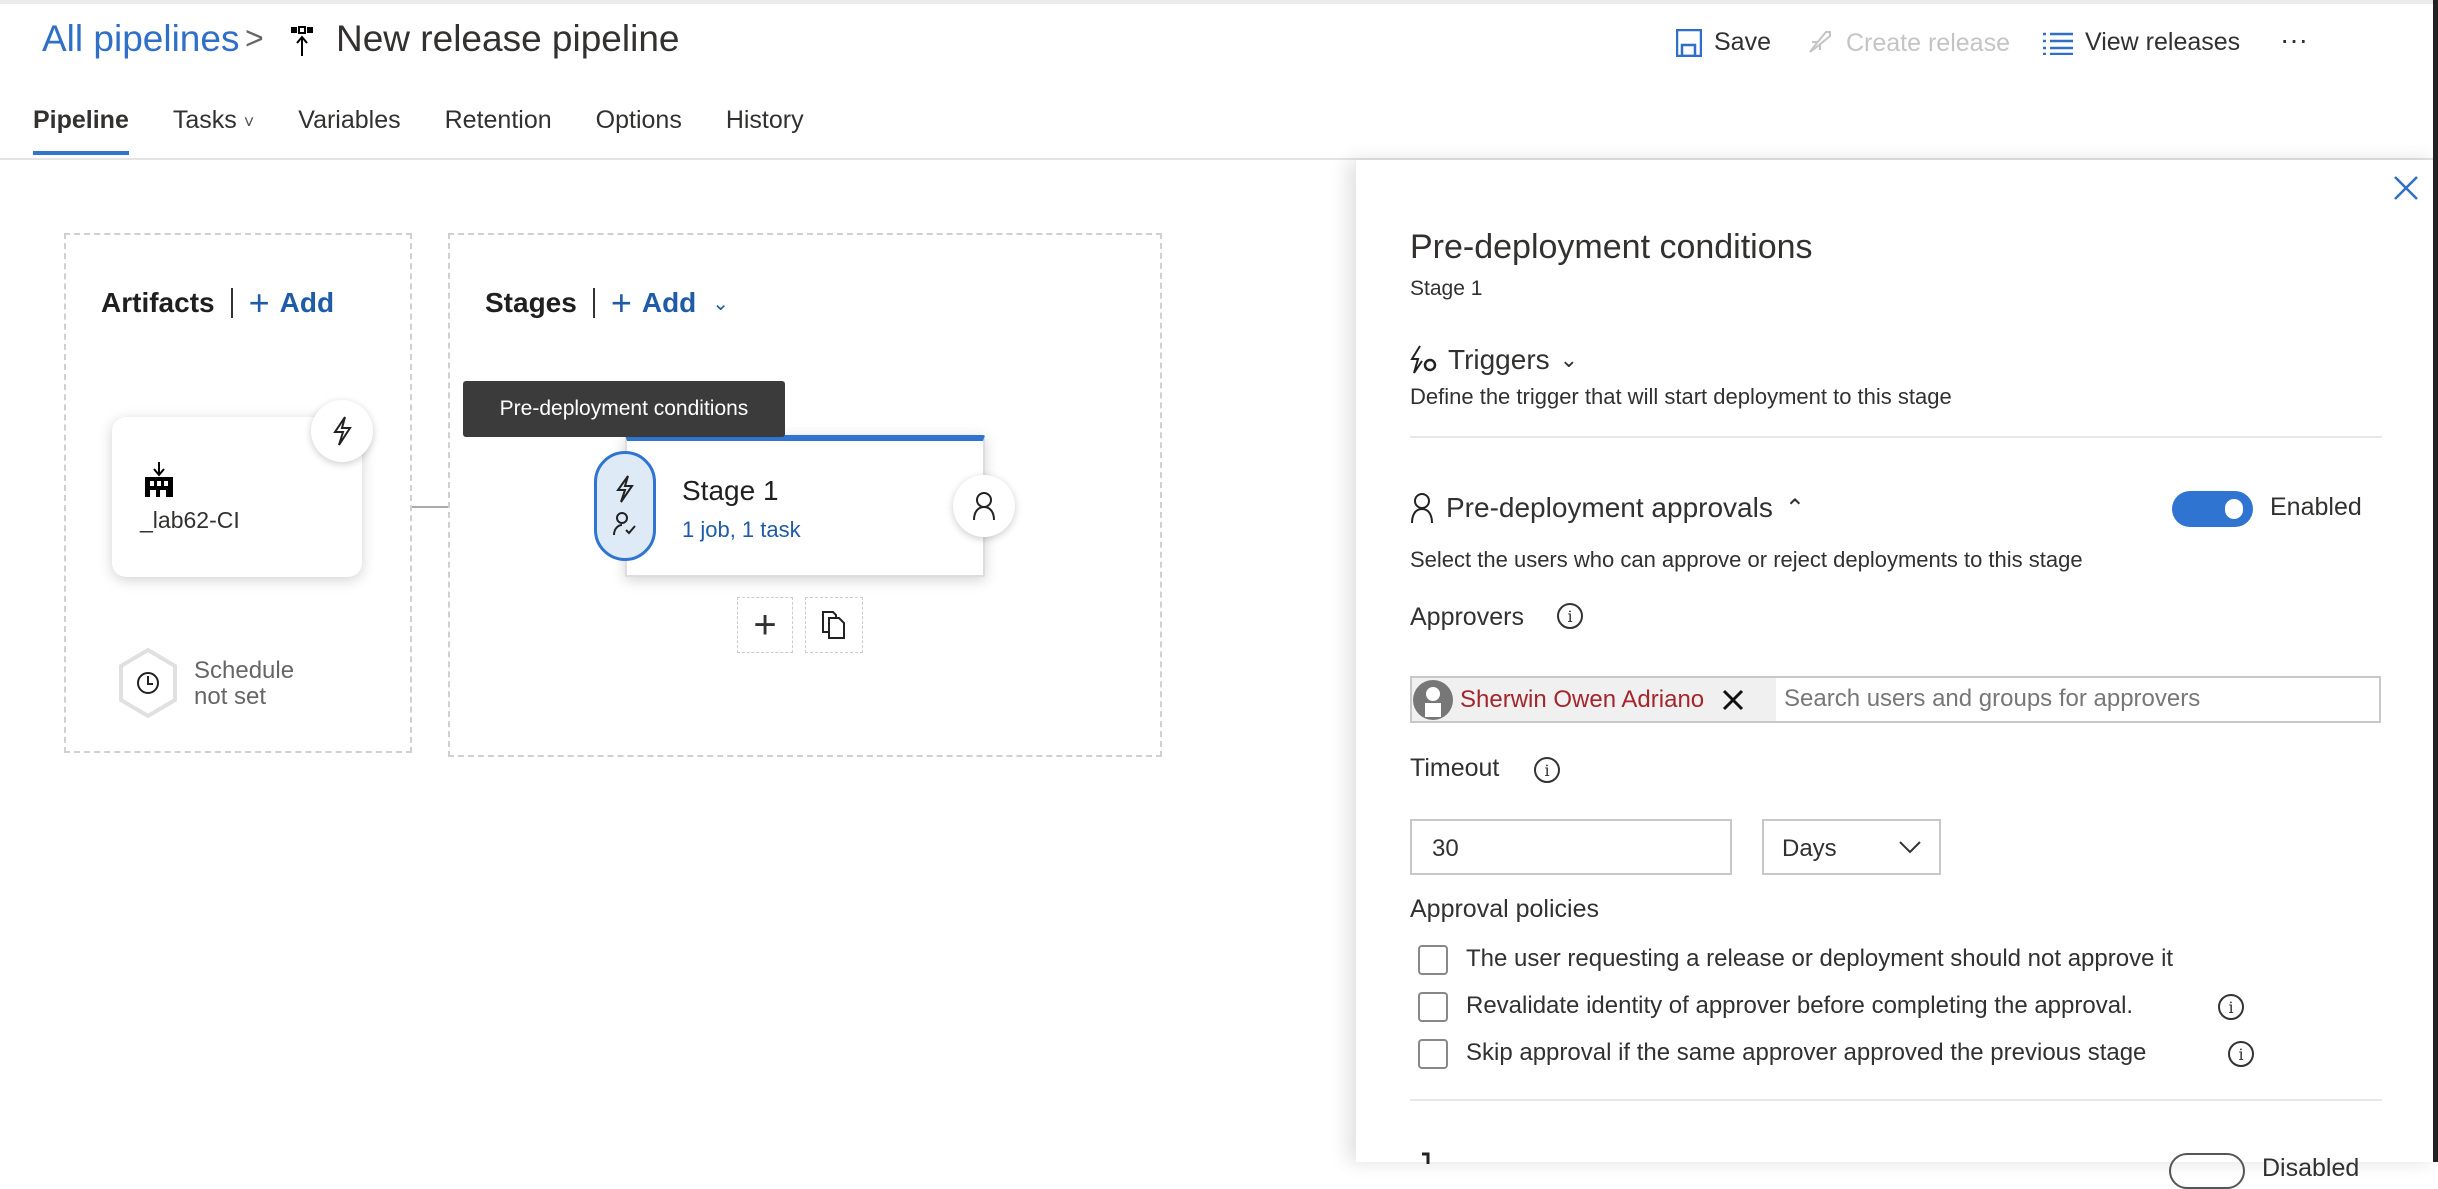 The height and width of the screenshot is (1189, 2438). Describe the element at coordinates (1455, 768) in the screenshot. I see `timeout-label: Timeout` at that location.